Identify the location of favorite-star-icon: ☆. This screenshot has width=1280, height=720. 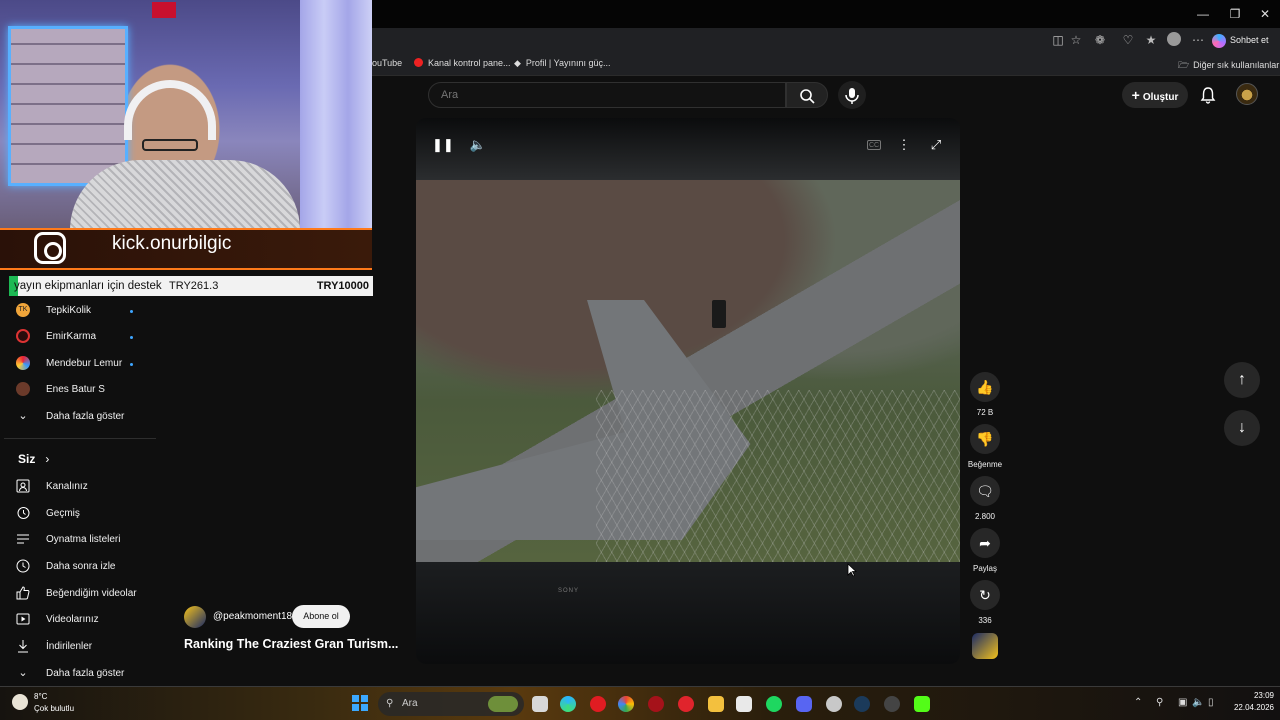
(1076, 40).